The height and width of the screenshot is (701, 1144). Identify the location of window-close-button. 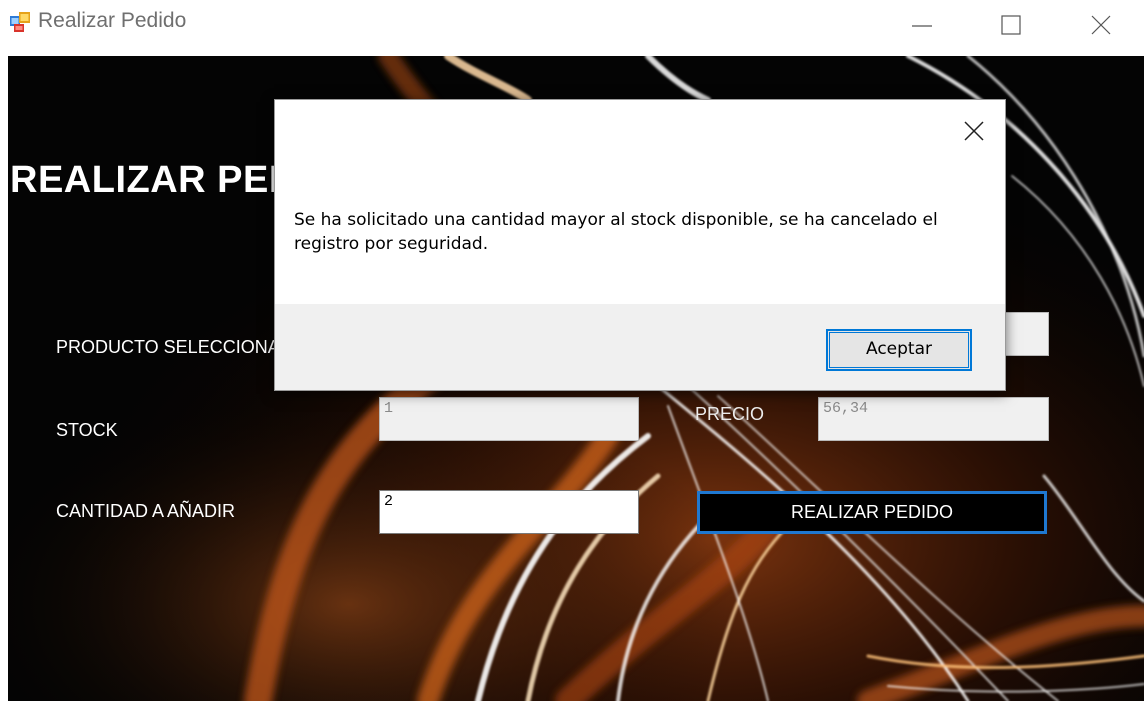
(1100, 24).